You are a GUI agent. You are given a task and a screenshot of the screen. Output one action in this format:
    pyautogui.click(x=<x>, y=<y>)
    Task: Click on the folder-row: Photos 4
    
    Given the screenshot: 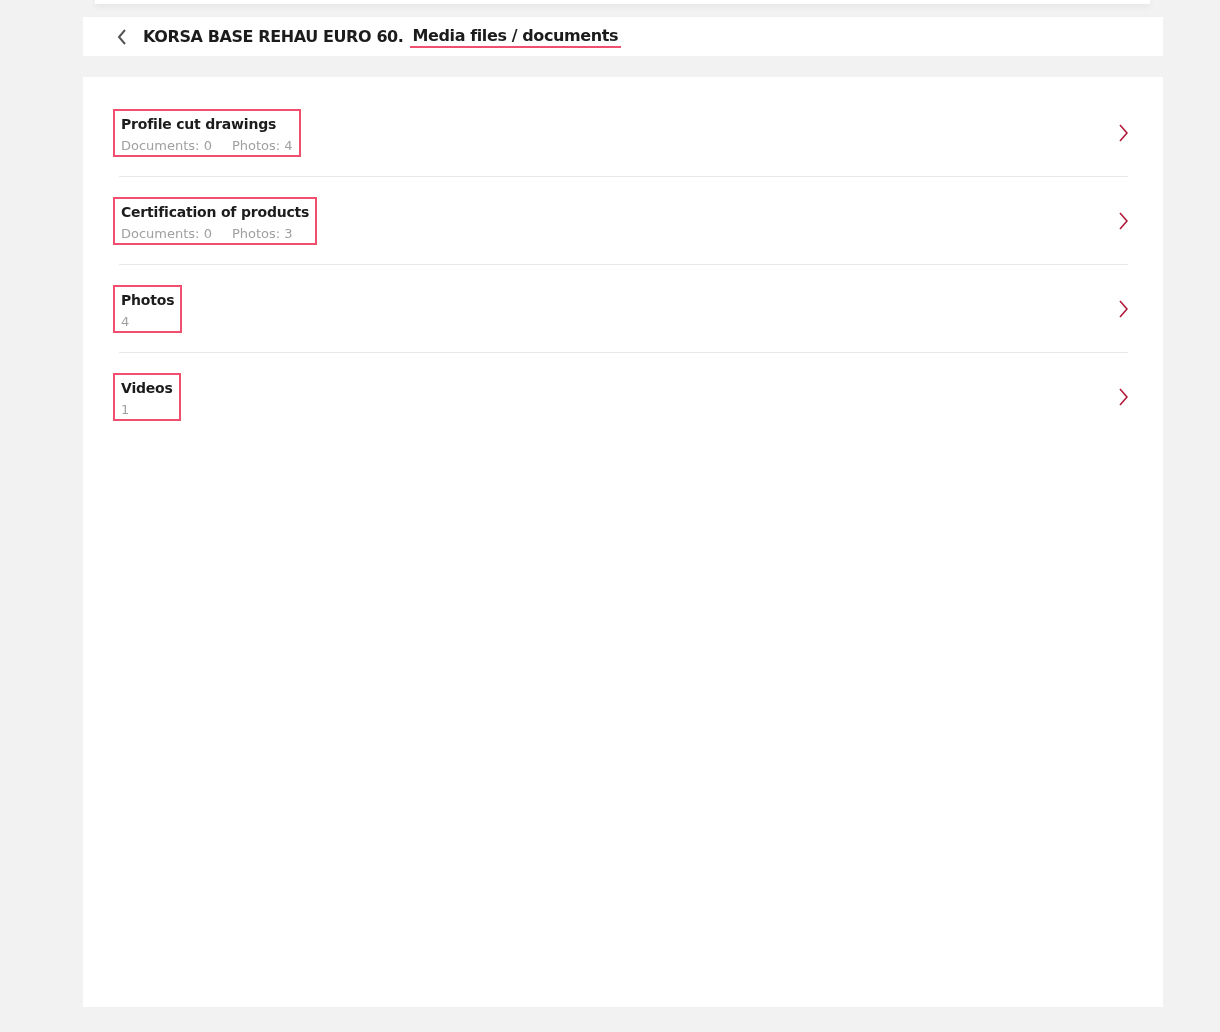 What is the action you would take?
    pyautogui.click(x=623, y=309)
    